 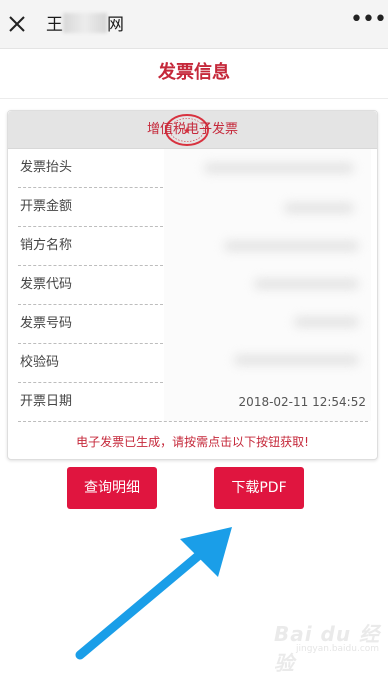 What do you see at coordinates (90, 168) in the screenshot?
I see `field-row-title: 发票抬头` at bounding box center [90, 168].